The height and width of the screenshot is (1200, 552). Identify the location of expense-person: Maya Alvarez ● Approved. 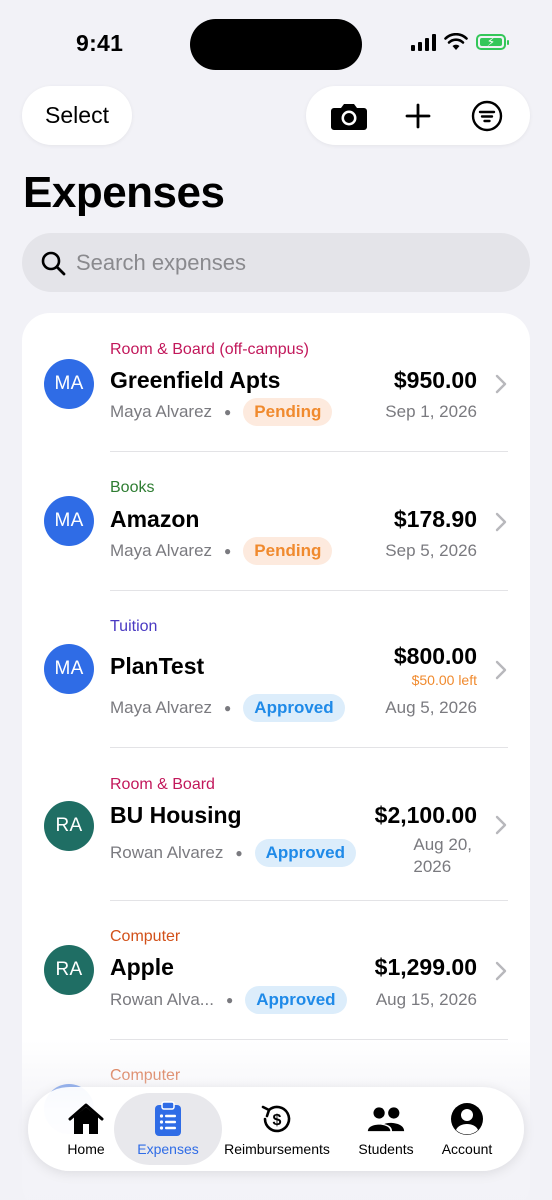
(227, 708).